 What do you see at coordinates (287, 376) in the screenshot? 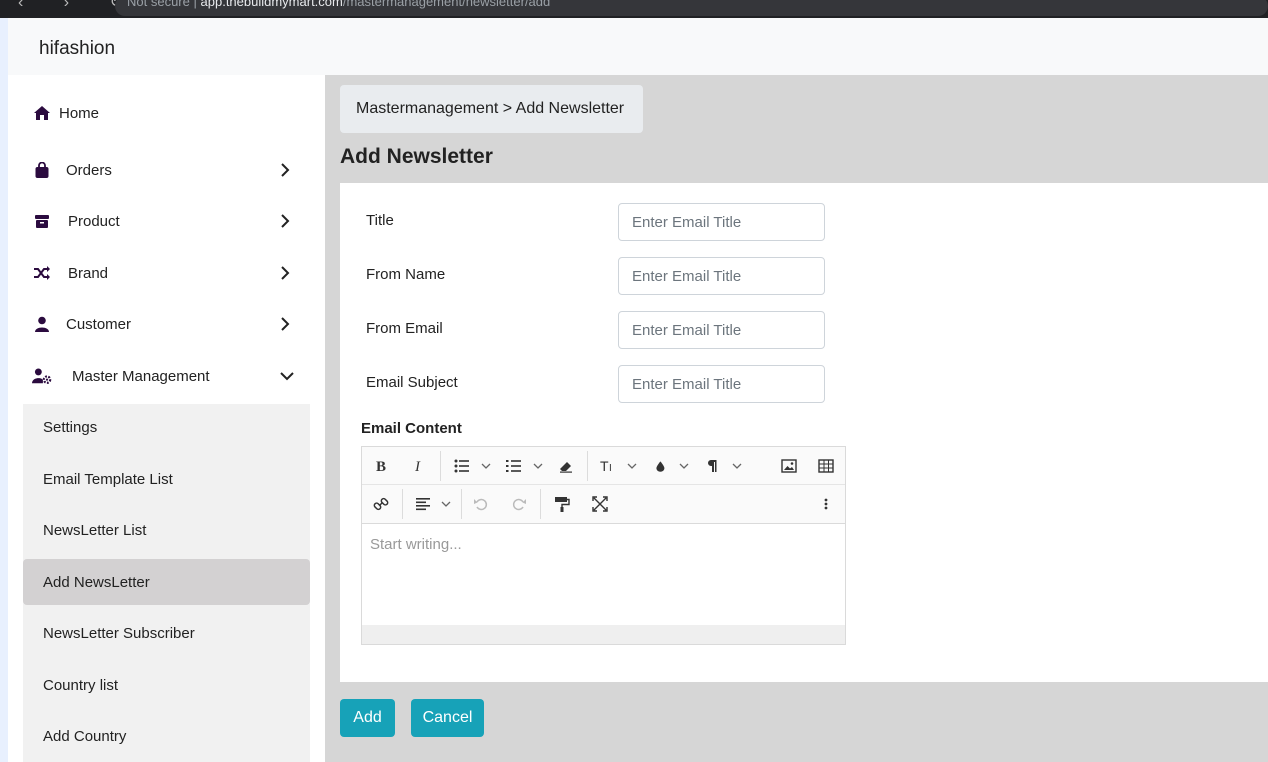
I see `chevron-down-icon` at bounding box center [287, 376].